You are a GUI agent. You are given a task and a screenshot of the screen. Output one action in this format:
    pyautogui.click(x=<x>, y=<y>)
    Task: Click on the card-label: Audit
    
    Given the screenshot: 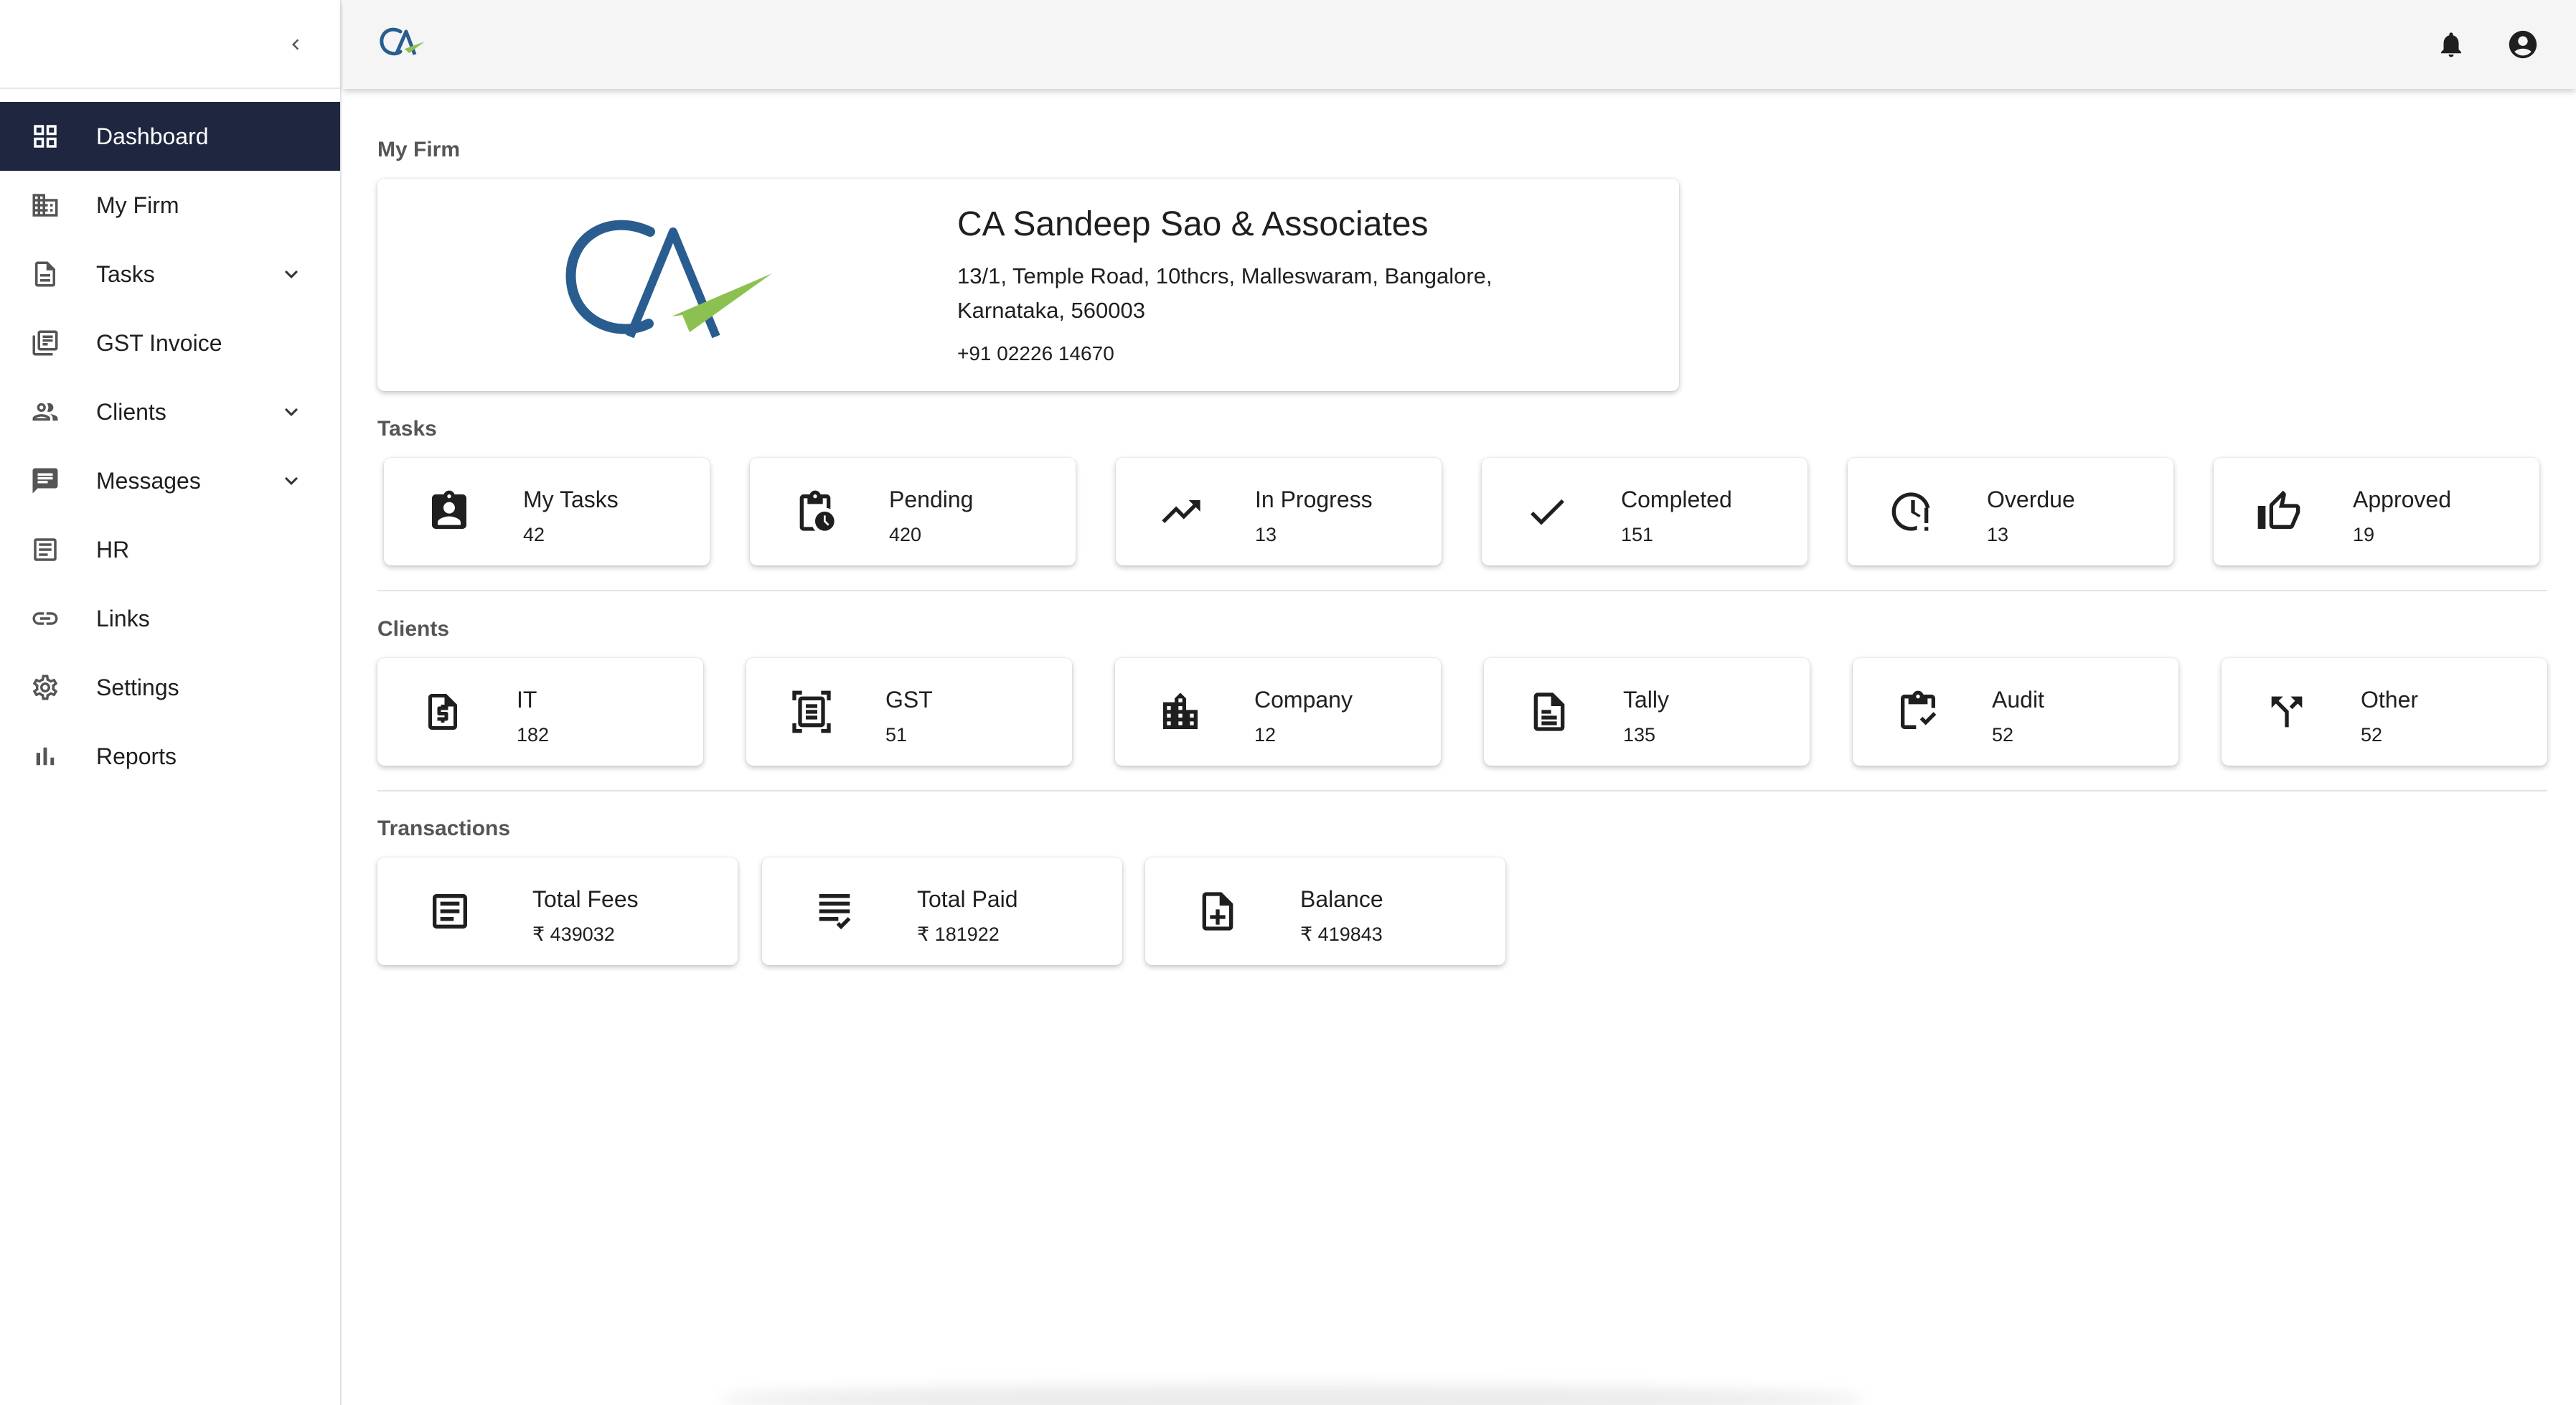 What is the action you would take?
    pyautogui.click(x=2018, y=700)
    